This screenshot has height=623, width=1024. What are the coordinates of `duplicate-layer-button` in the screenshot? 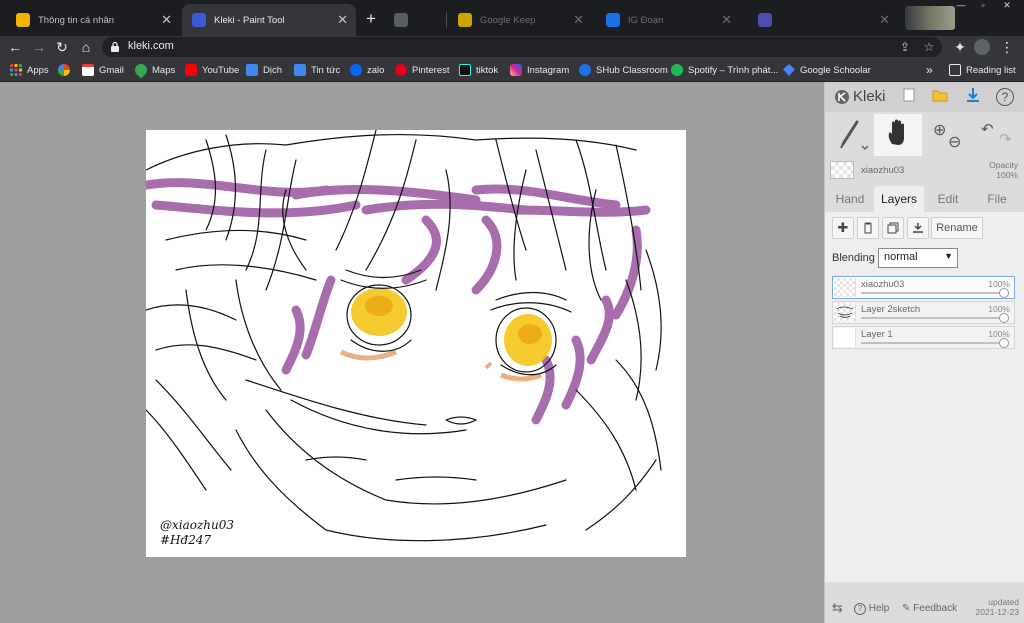 It's located at (893, 228).